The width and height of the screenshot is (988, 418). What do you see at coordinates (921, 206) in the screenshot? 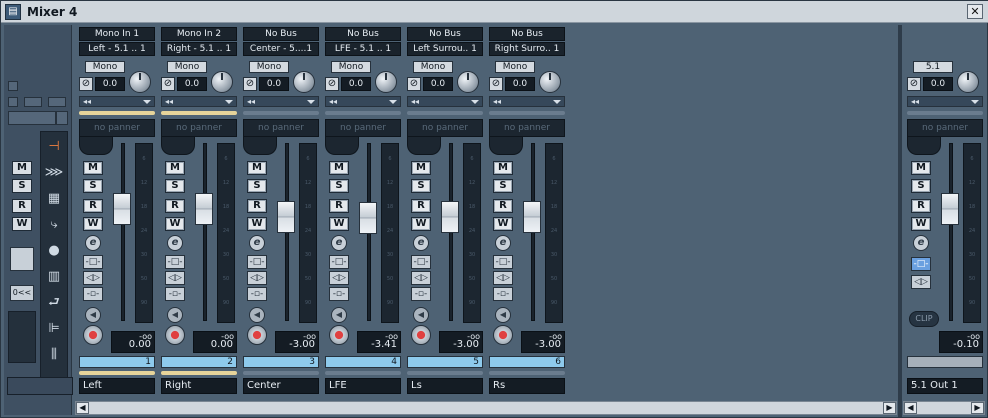
I see `output-read-button: R` at bounding box center [921, 206].